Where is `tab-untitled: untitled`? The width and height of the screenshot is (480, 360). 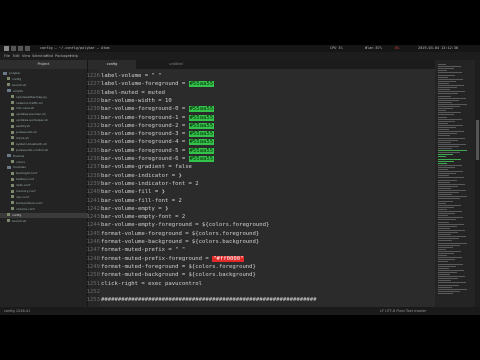 tab-untitled: untitled is located at coordinates (176, 64).